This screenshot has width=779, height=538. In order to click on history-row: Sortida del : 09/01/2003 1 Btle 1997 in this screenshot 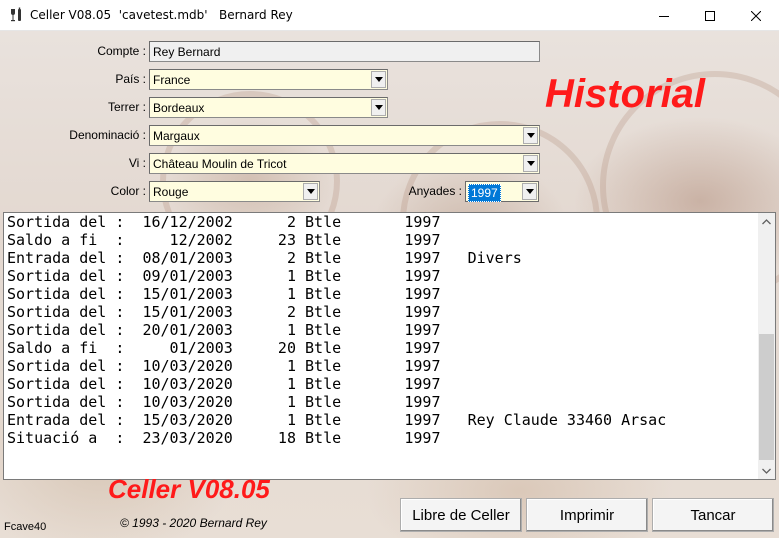, I will do `click(224, 276)`.